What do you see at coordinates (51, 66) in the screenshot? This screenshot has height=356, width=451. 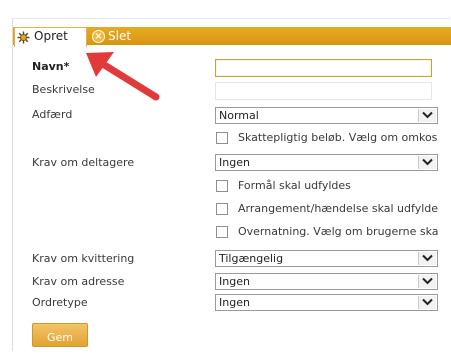 I see `name-label: Navn*` at bounding box center [51, 66].